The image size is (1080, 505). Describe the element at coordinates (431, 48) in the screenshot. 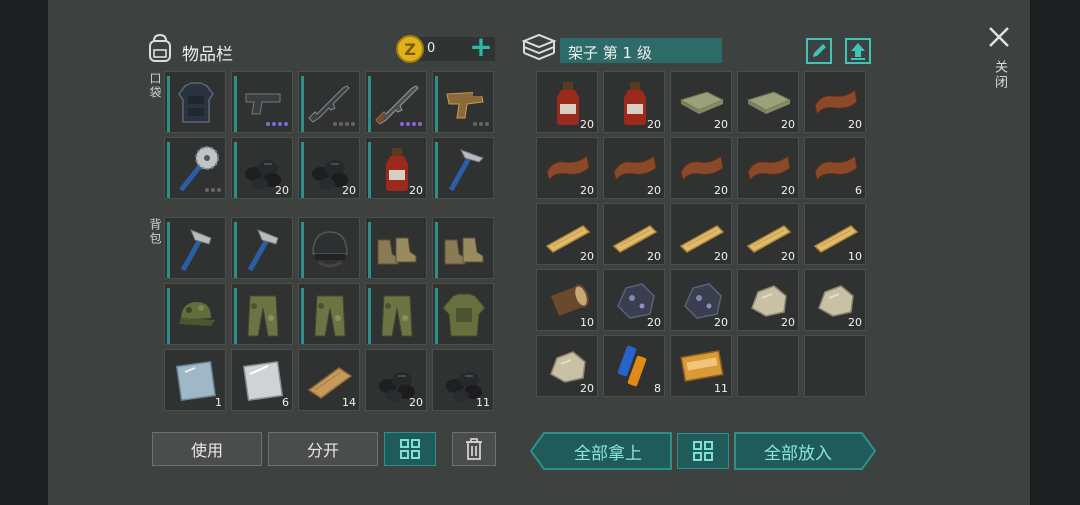

I see `coin-count: 0` at that location.